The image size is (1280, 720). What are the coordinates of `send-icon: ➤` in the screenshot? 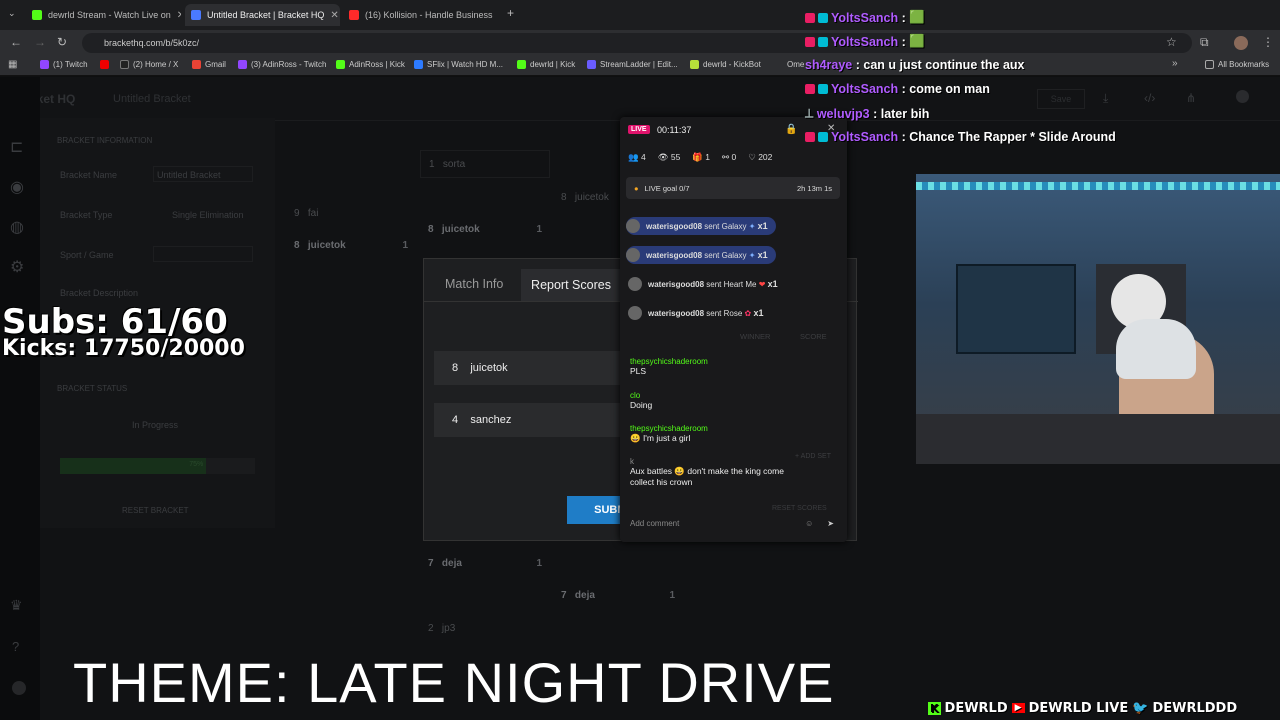 It's located at (830, 523).